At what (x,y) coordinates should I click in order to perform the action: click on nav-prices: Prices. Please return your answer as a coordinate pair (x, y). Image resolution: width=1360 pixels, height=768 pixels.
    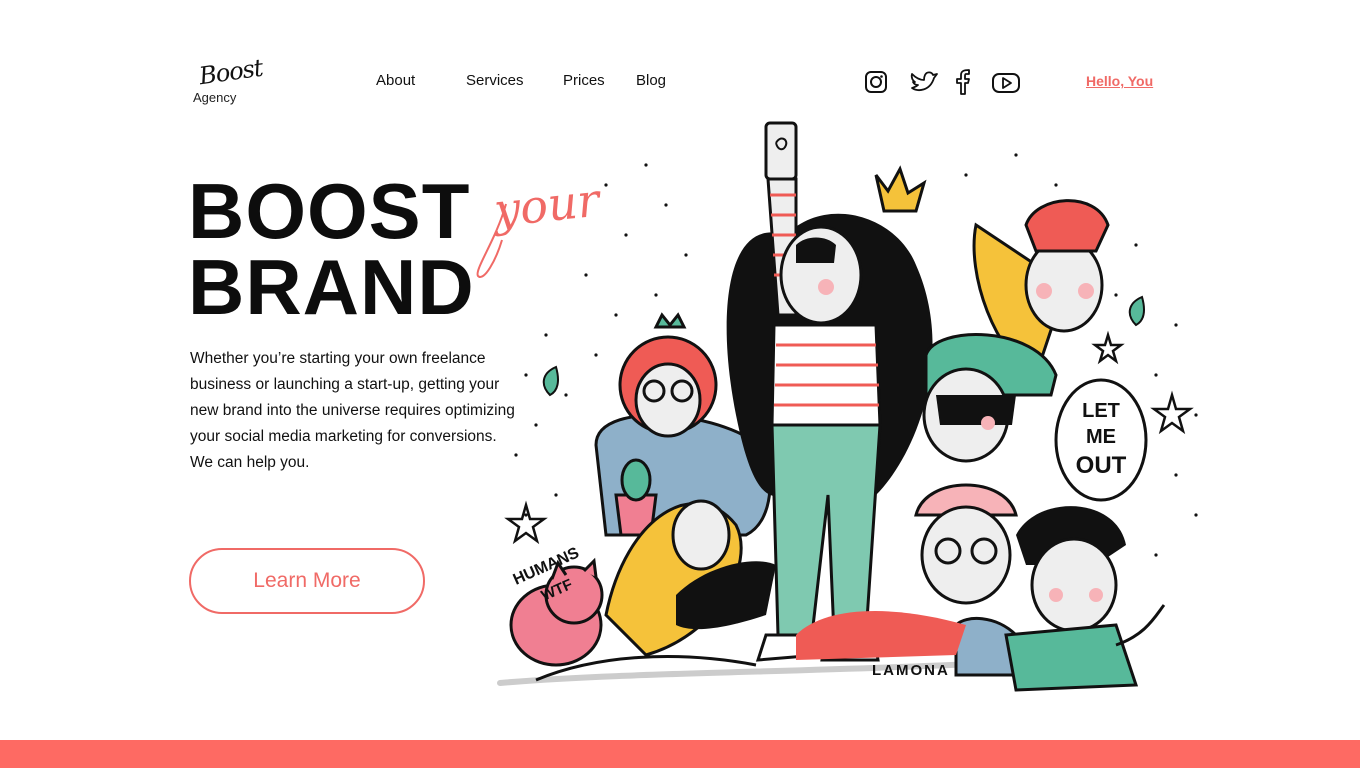
    Looking at the image, I should click on (584, 80).